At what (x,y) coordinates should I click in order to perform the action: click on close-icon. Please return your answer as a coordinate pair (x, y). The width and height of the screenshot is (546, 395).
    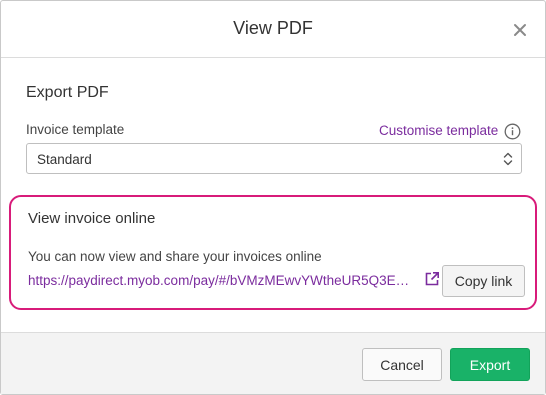
    Looking at the image, I should click on (520, 30).